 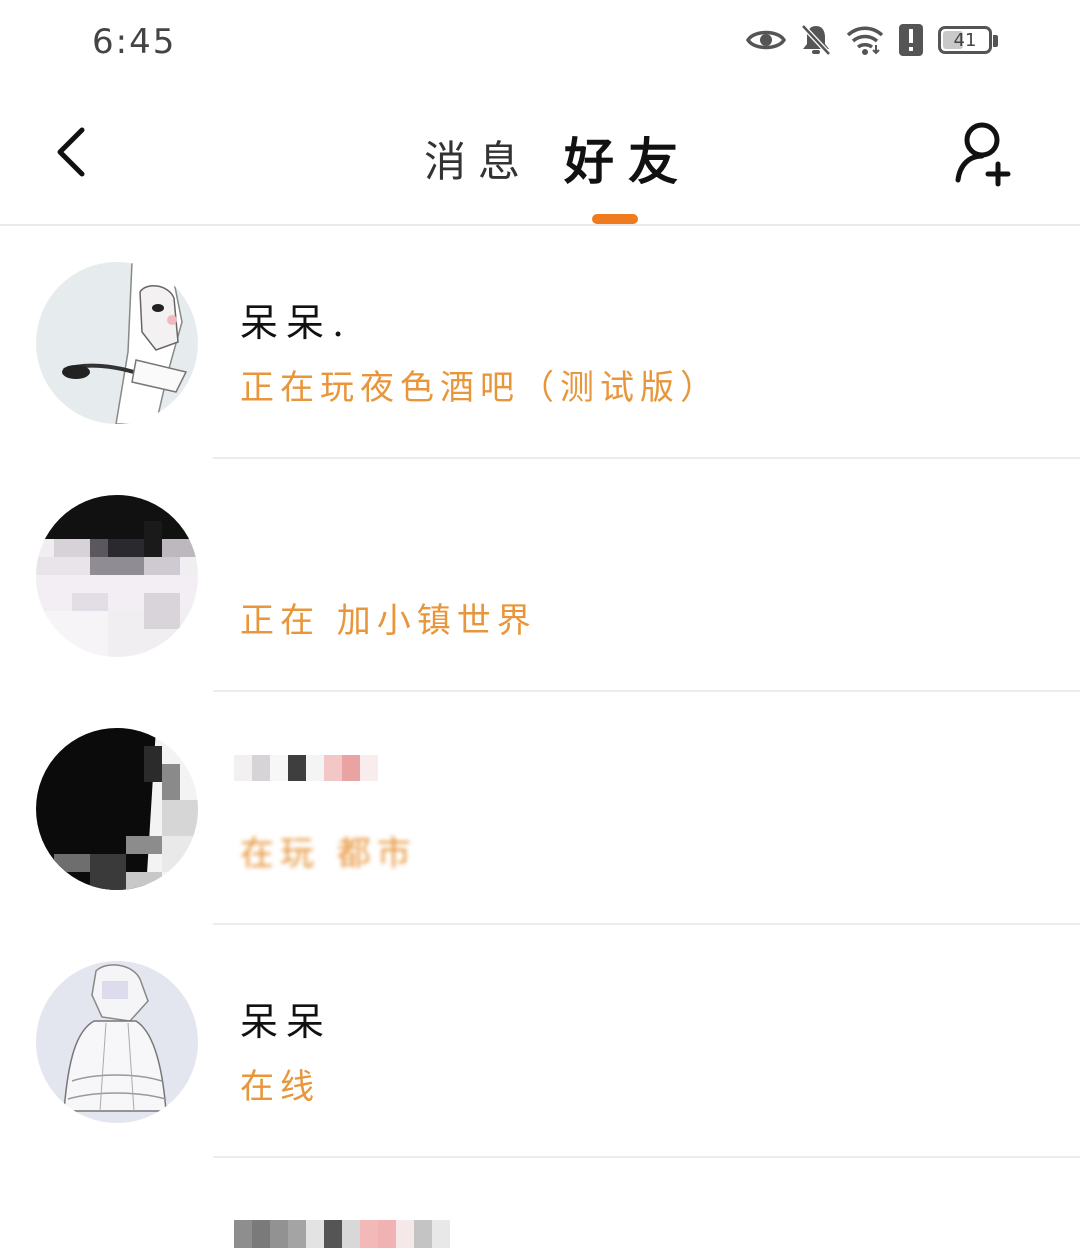 What do you see at coordinates (280, 1087) in the screenshot?
I see `friend-status: 在线` at bounding box center [280, 1087].